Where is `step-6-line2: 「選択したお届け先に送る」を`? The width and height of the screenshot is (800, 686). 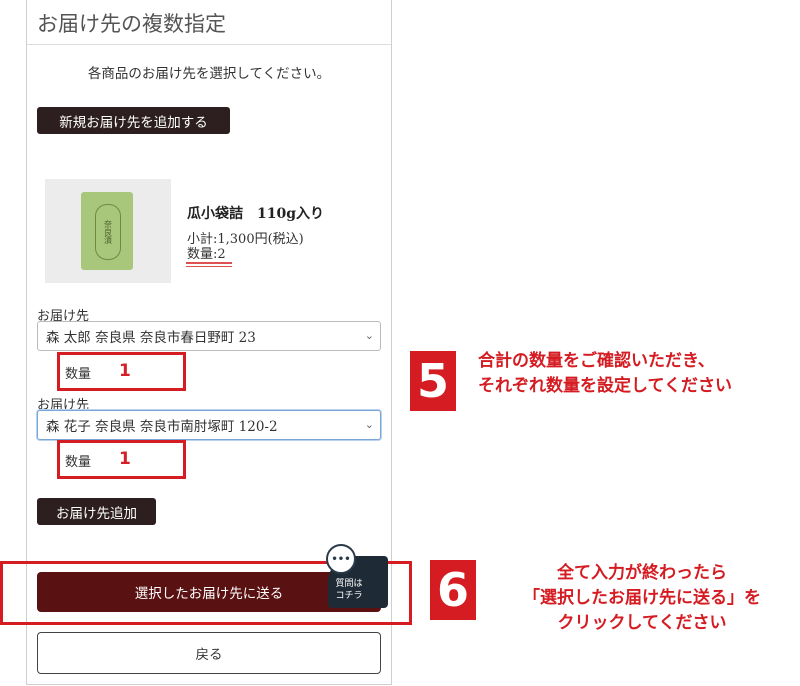 step-6-line2: 「選択したお届け先に送る」を is located at coordinates (642, 598).